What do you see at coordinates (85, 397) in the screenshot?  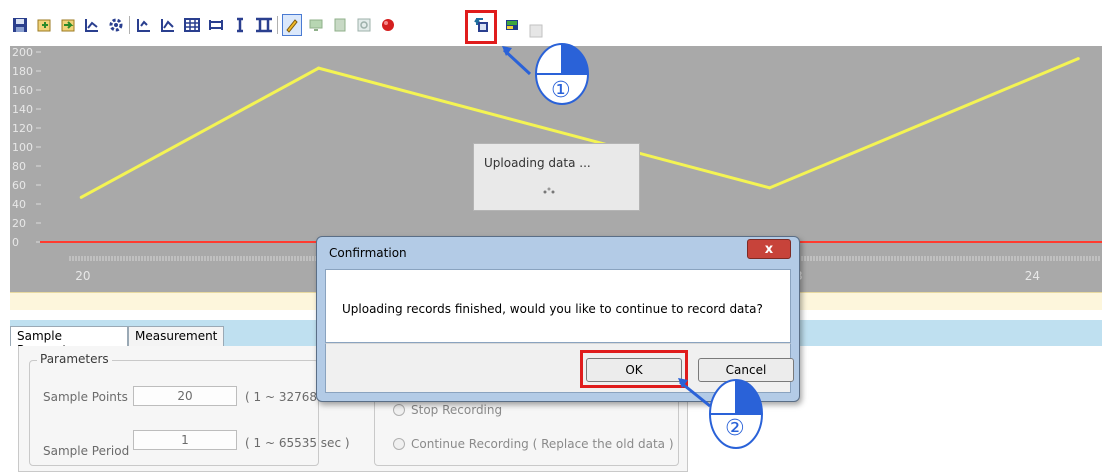 I see `sample-points-label: Sample Points` at bounding box center [85, 397].